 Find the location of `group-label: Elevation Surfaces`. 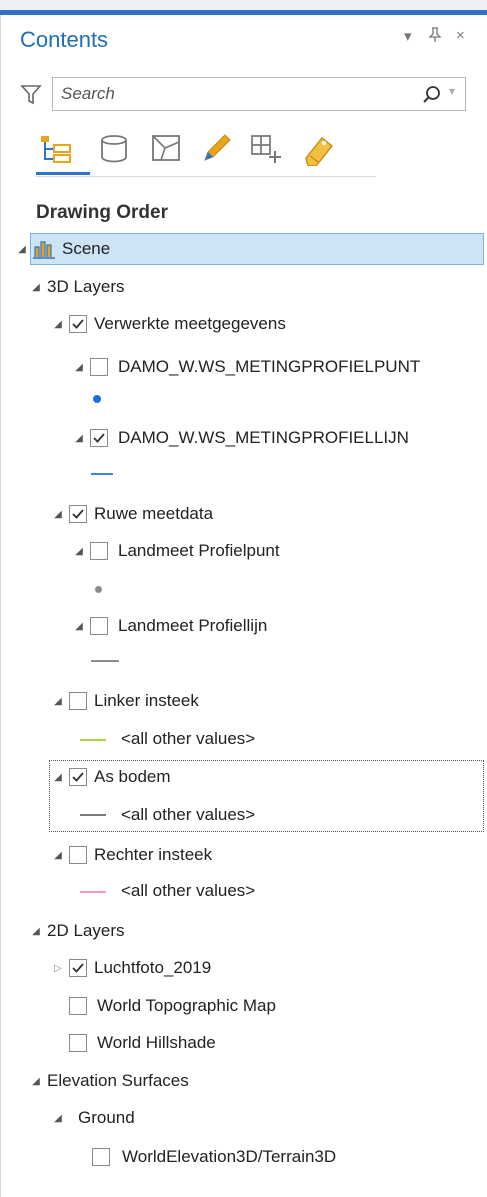

group-label: Elevation Surfaces is located at coordinates (118, 1080).